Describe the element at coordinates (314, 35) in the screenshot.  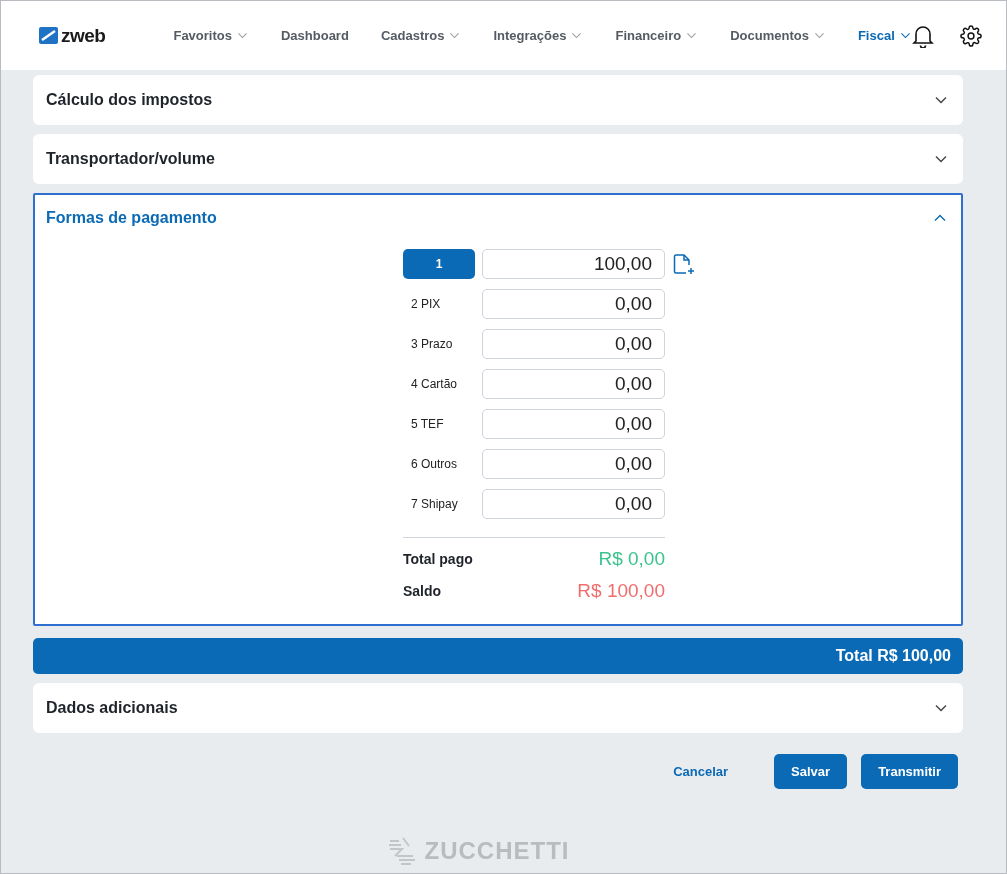
I see `nav-menu-item: Dashboard` at that location.